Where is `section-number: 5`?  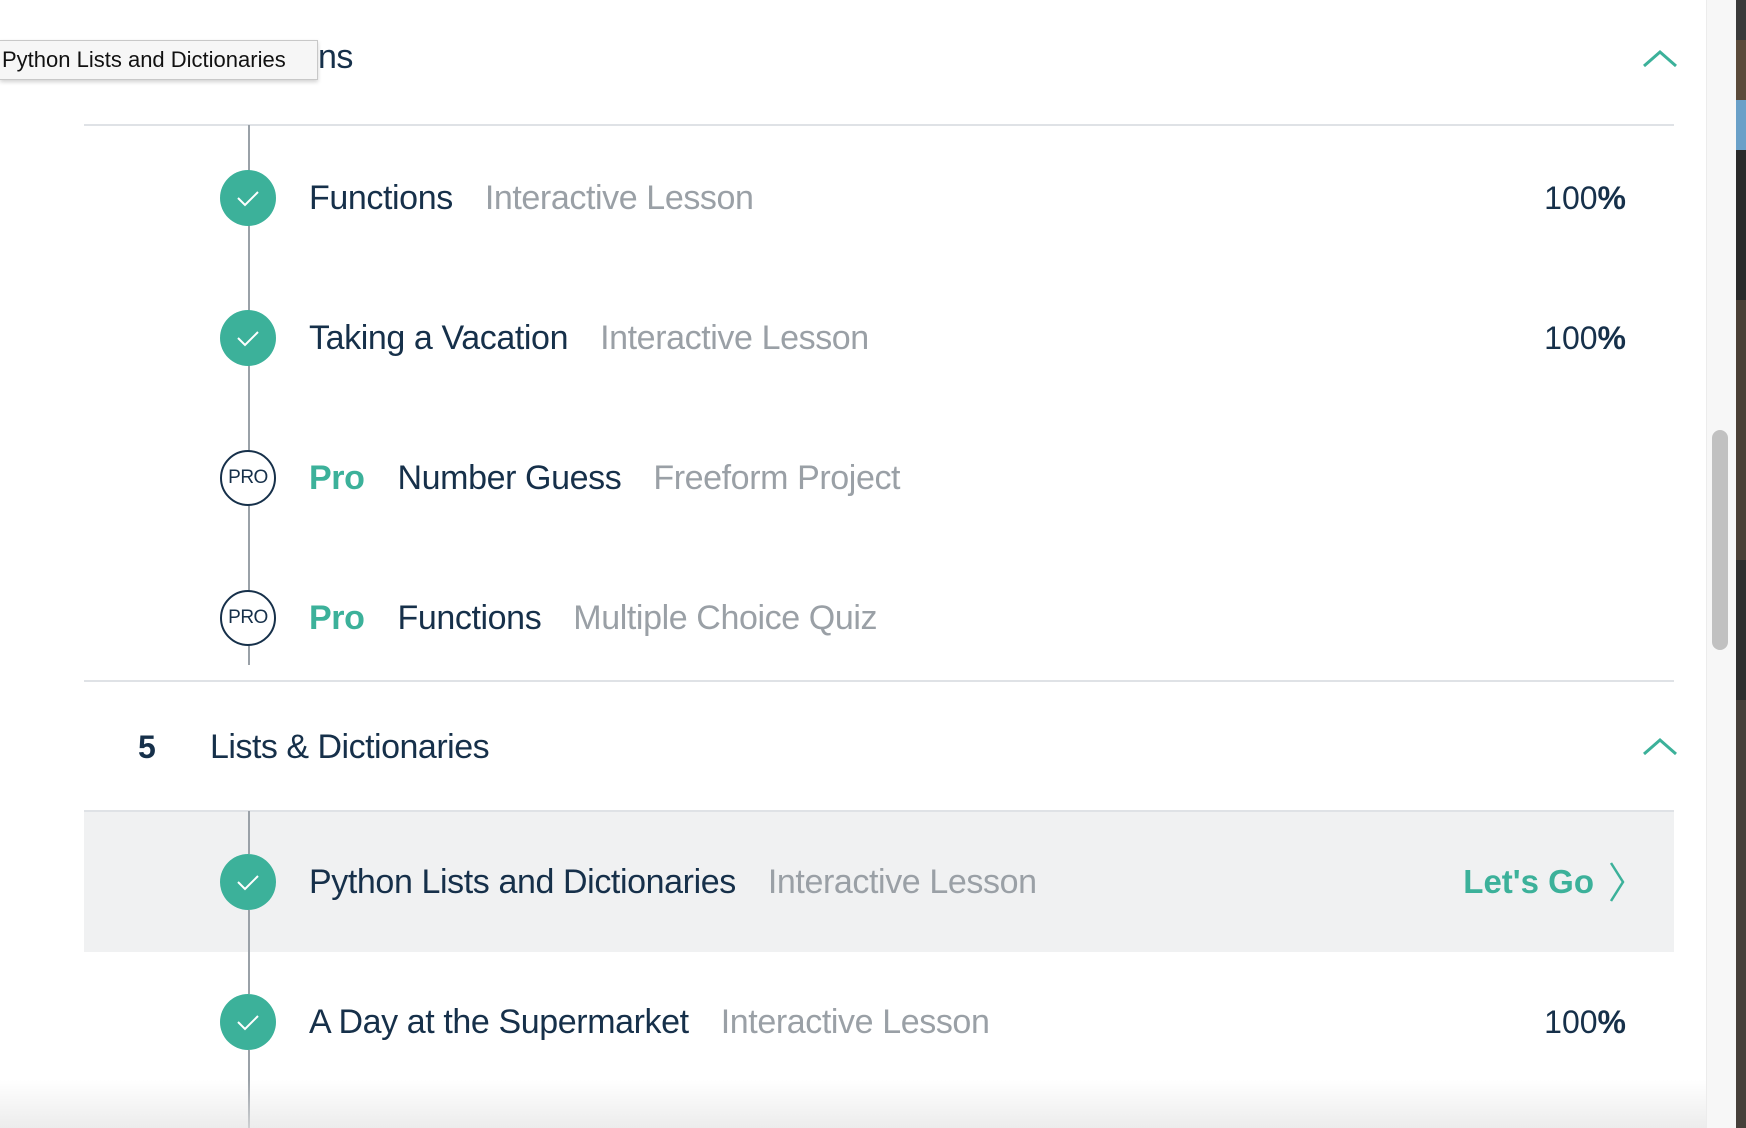 section-number: 5 is located at coordinates (147, 746).